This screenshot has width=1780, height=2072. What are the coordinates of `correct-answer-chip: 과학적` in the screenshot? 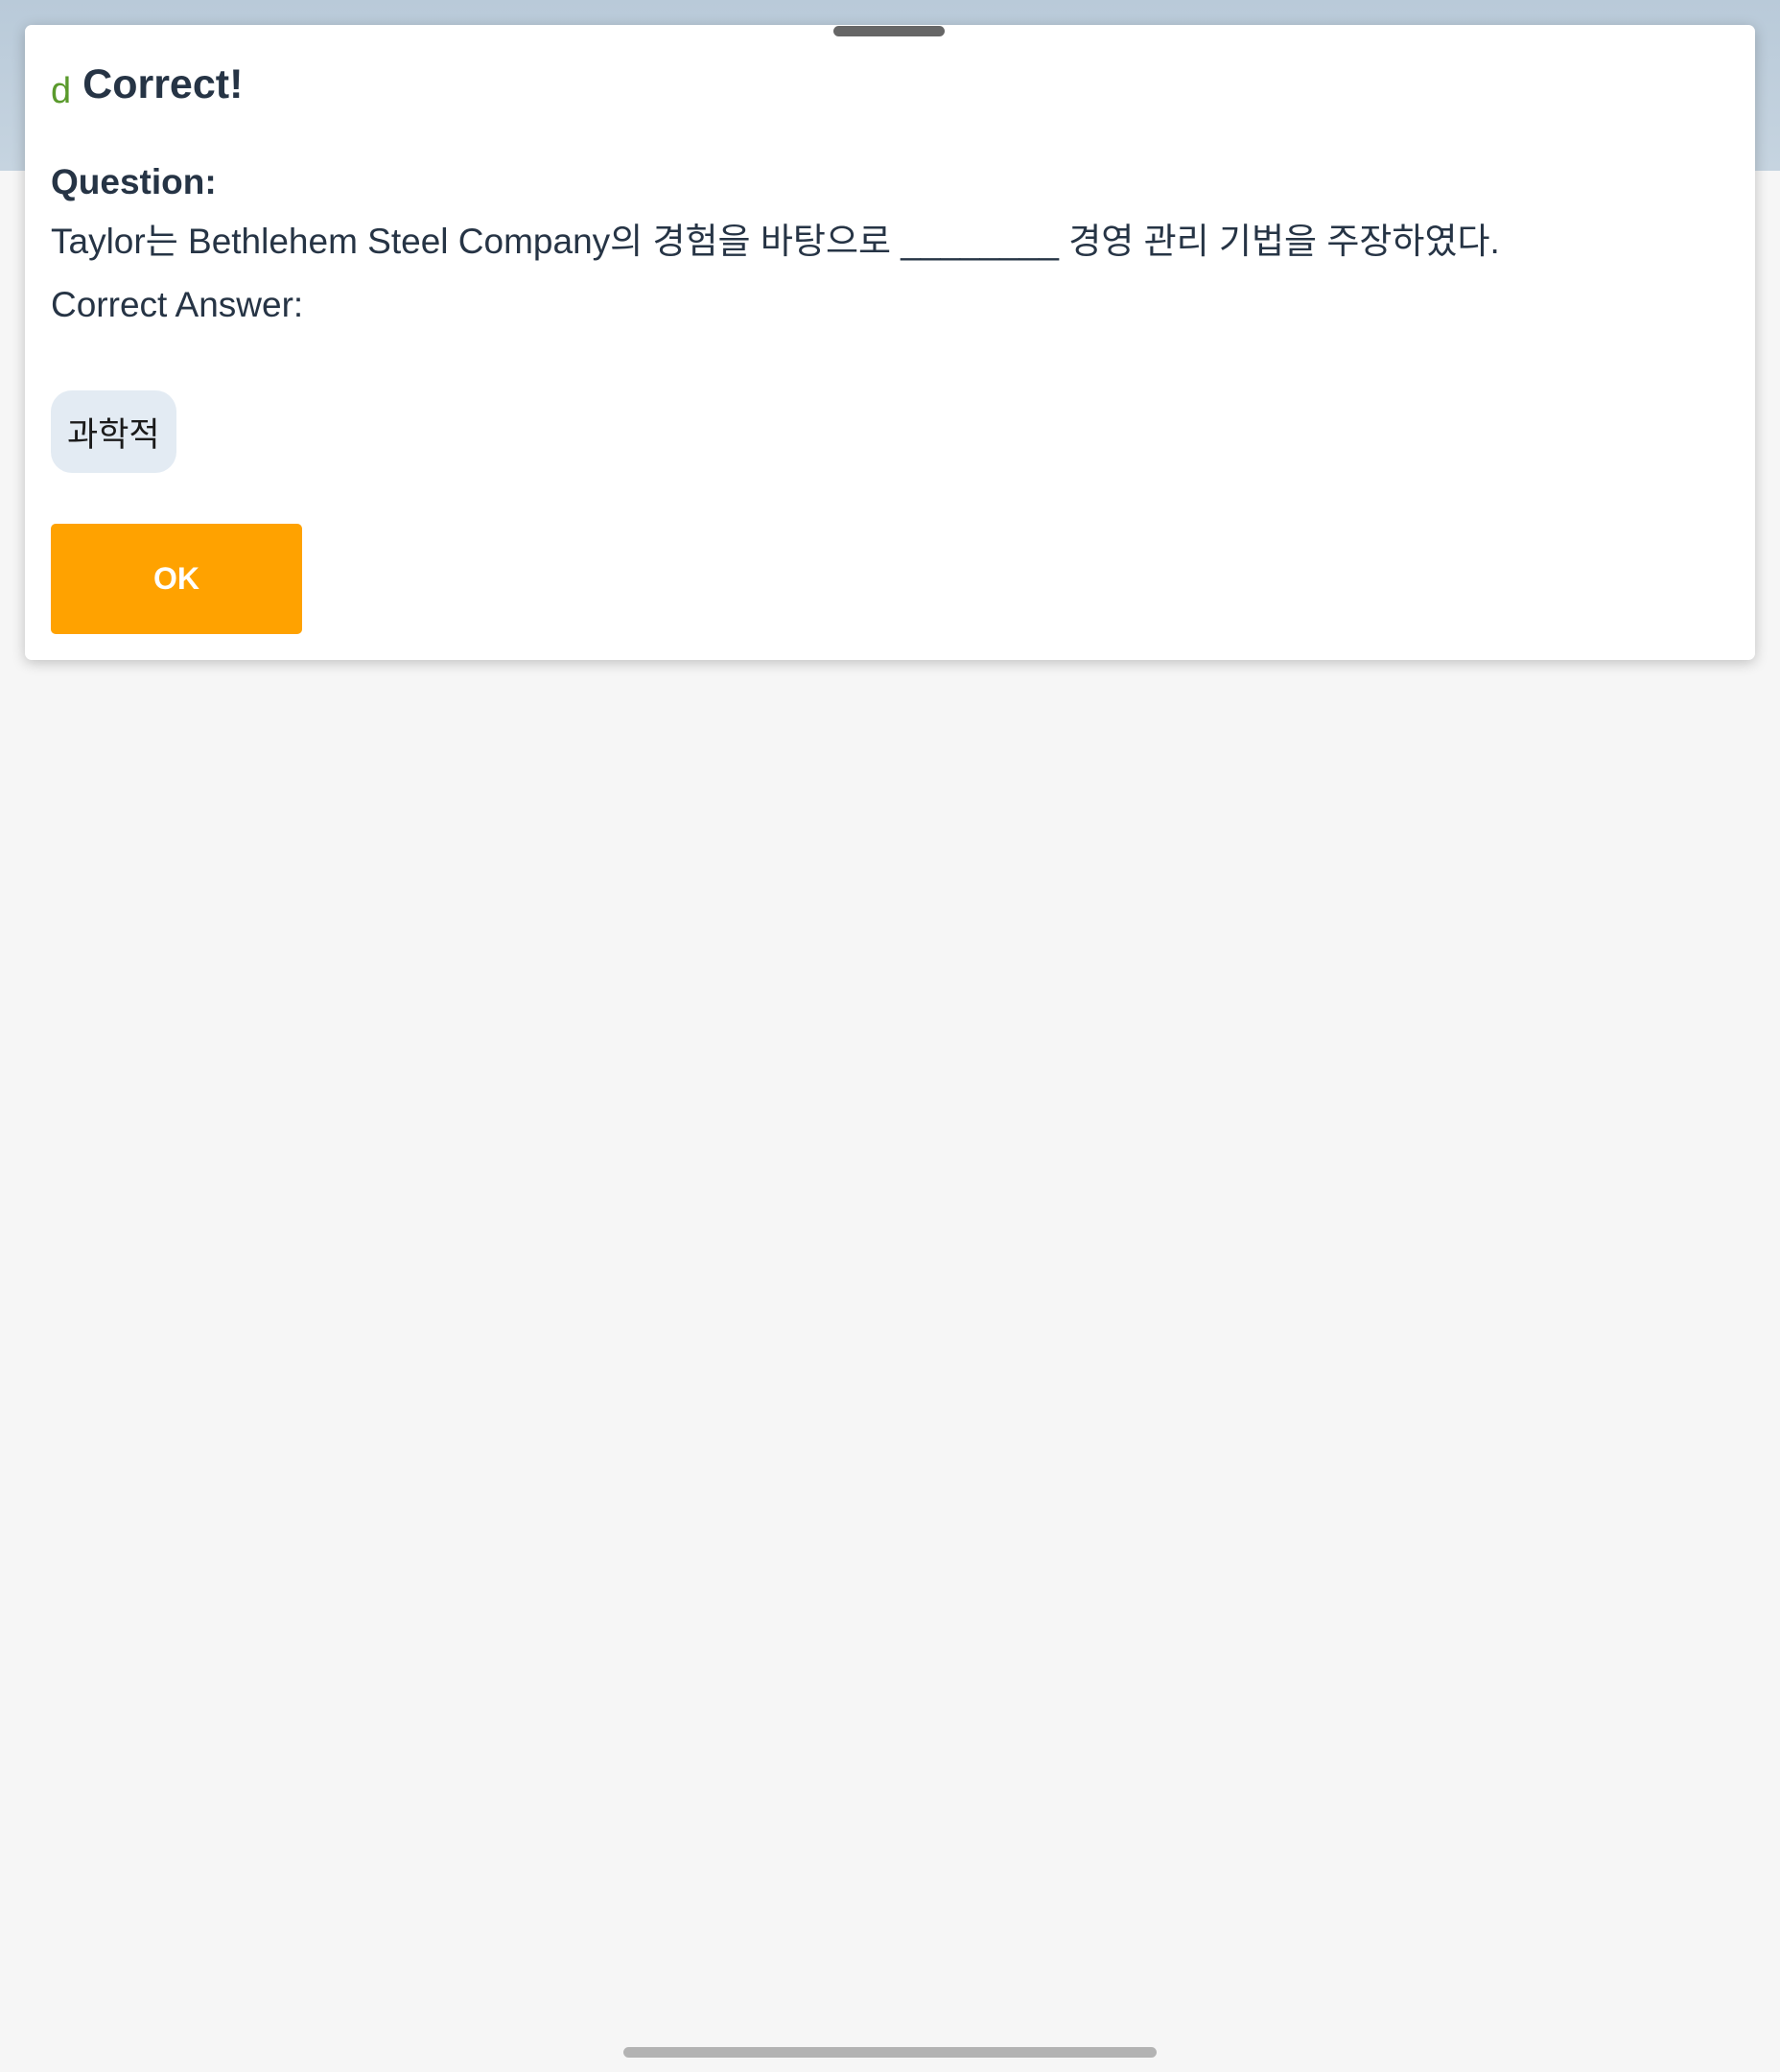 It's located at (114, 431).